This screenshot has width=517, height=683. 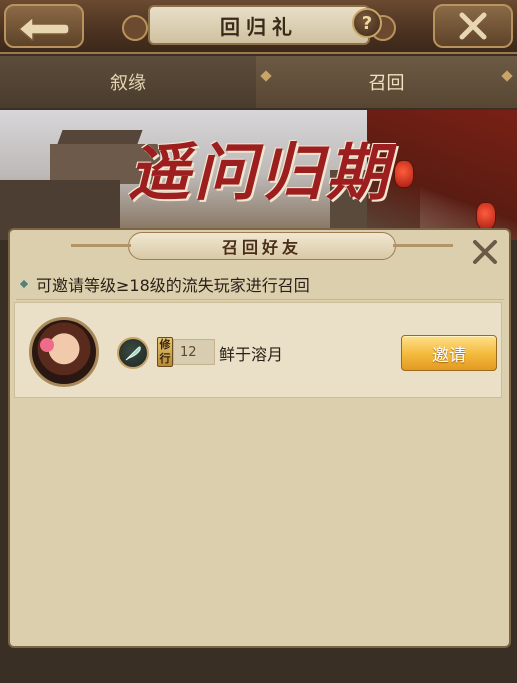 I want to click on tab-bar: 叙缘 召回, so click(x=258, y=82).